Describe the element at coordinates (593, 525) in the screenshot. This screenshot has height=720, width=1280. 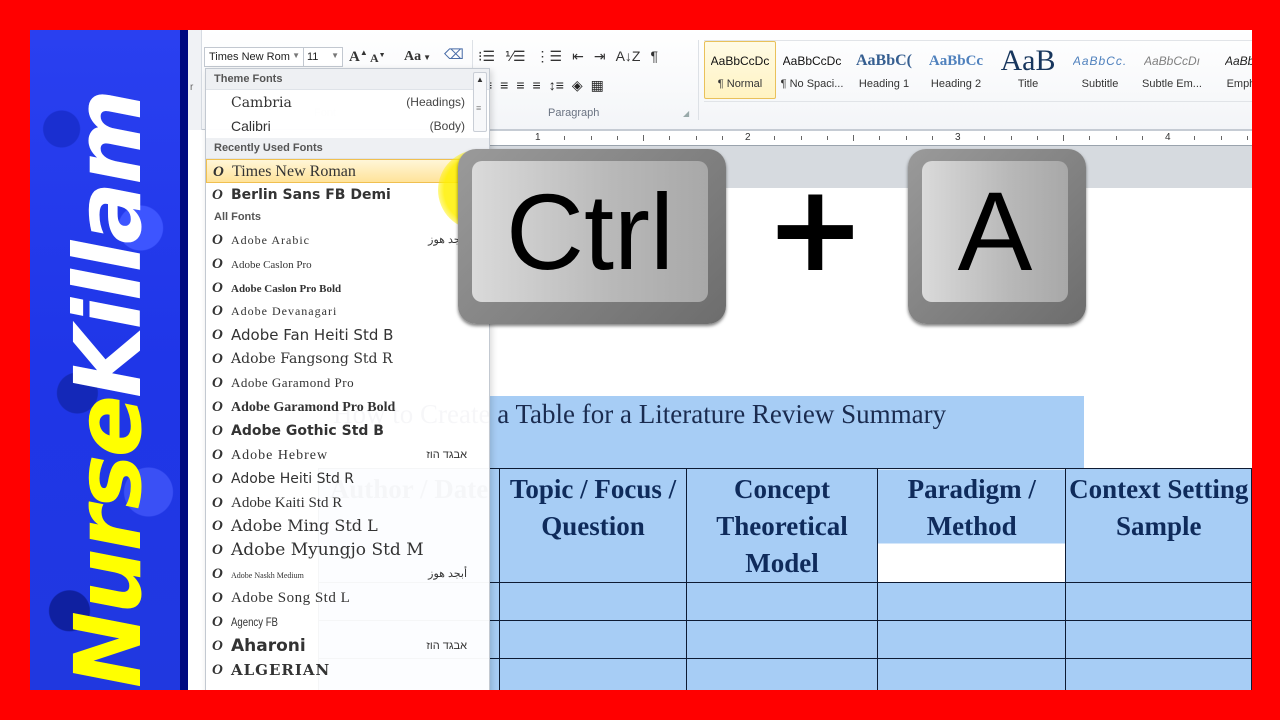
I see `table-header-cell: Topic / Focus / Question` at that location.